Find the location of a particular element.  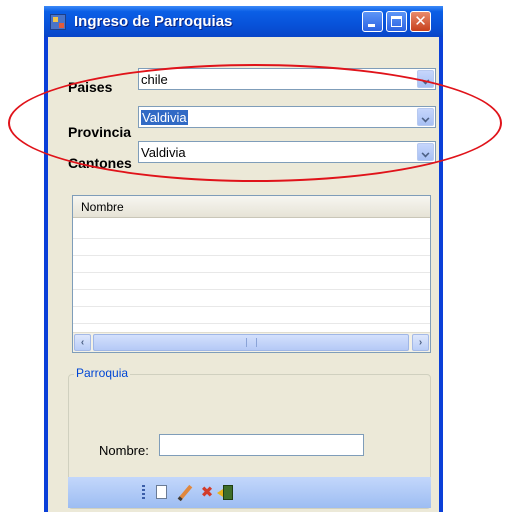

toolbar: ✖ is located at coordinates (249, 492).